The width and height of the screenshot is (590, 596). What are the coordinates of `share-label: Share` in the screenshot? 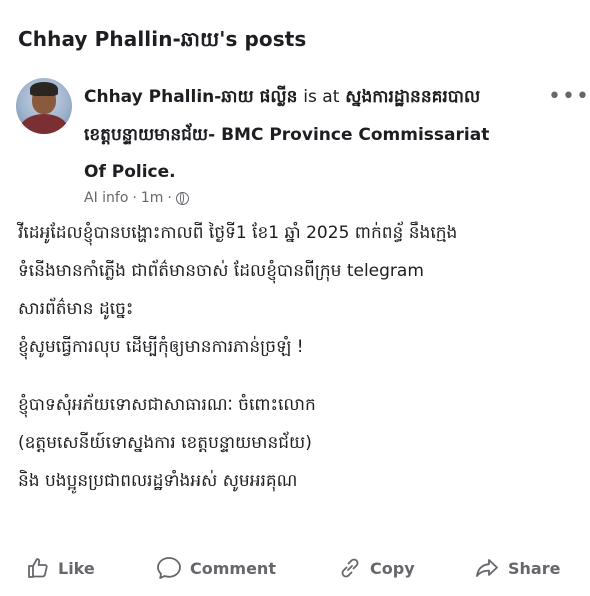 It's located at (534, 568).